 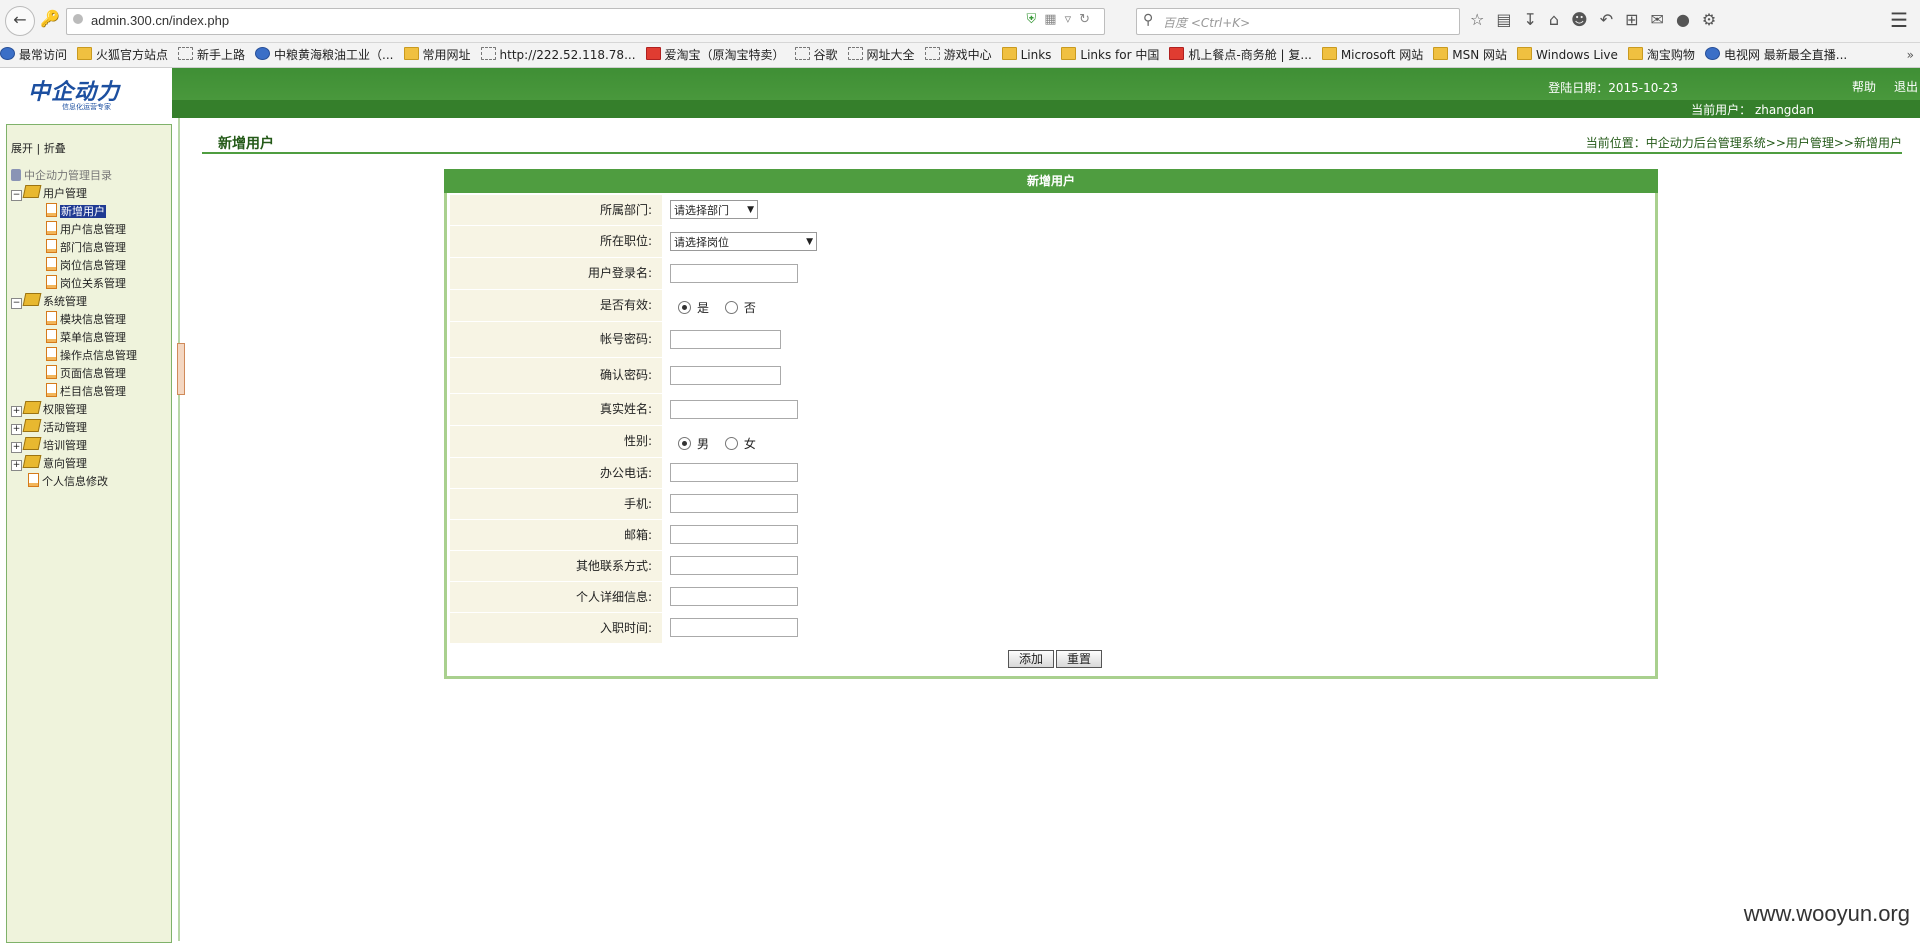 What do you see at coordinates (684, 307) in the screenshot?
I see `valid-yes-radio` at bounding box center [684, 307].